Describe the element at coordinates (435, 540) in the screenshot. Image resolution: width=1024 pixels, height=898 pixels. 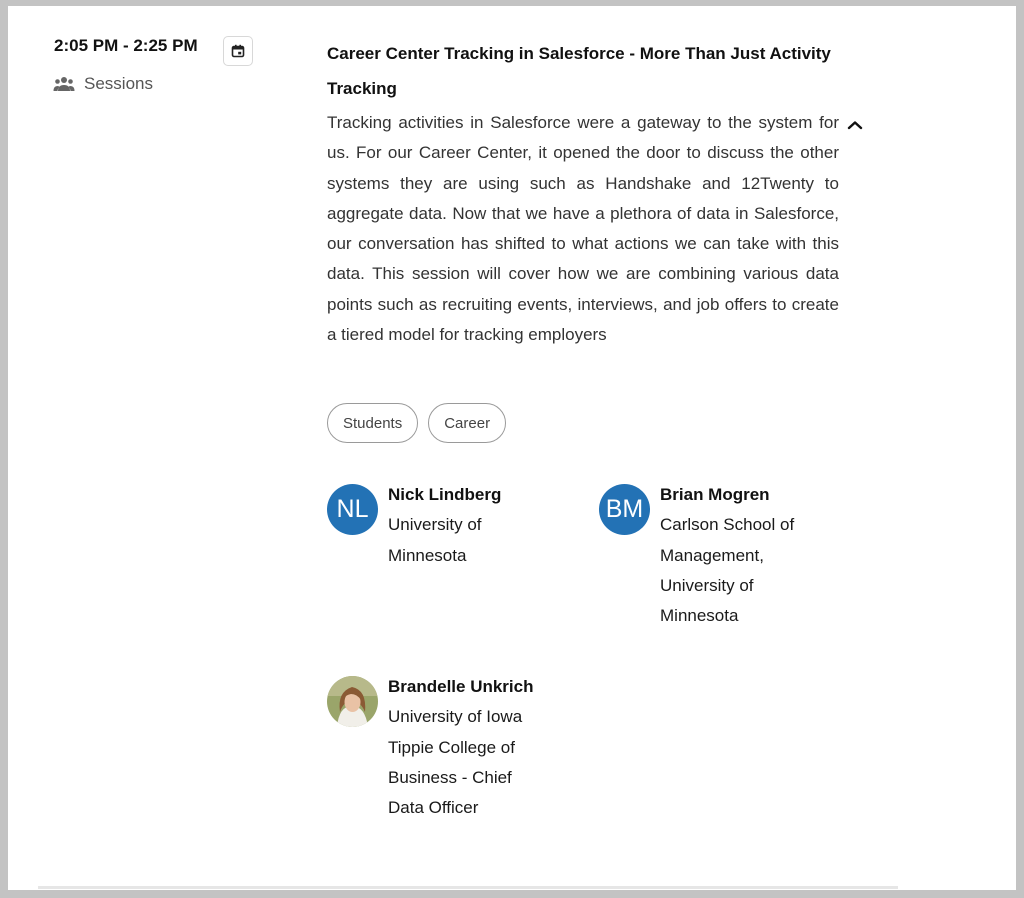
I see `speaker-organization: University of Minnesota` at that location.